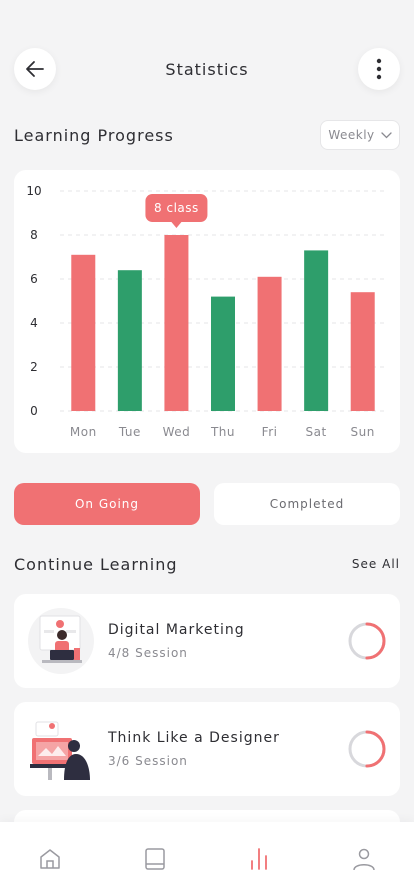  I want to click on profile-icon, so click(364, 859).